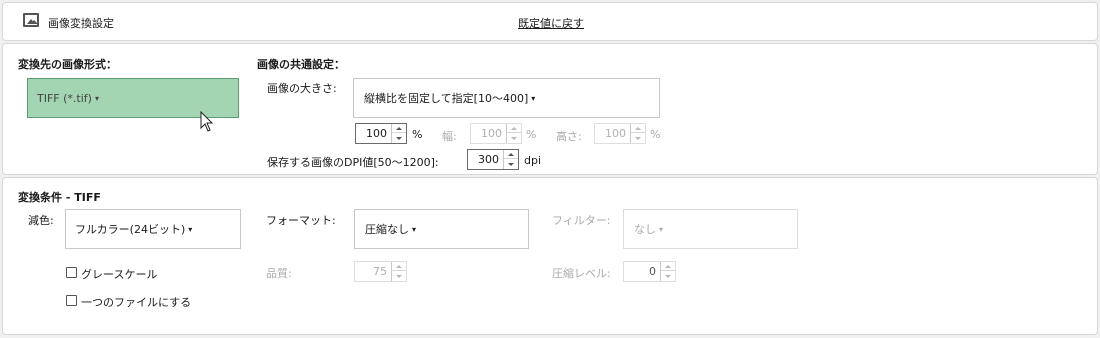 This screenshot has width=1100, height=338. I want to click on format-label: フォーマット:, so click(301, 220).